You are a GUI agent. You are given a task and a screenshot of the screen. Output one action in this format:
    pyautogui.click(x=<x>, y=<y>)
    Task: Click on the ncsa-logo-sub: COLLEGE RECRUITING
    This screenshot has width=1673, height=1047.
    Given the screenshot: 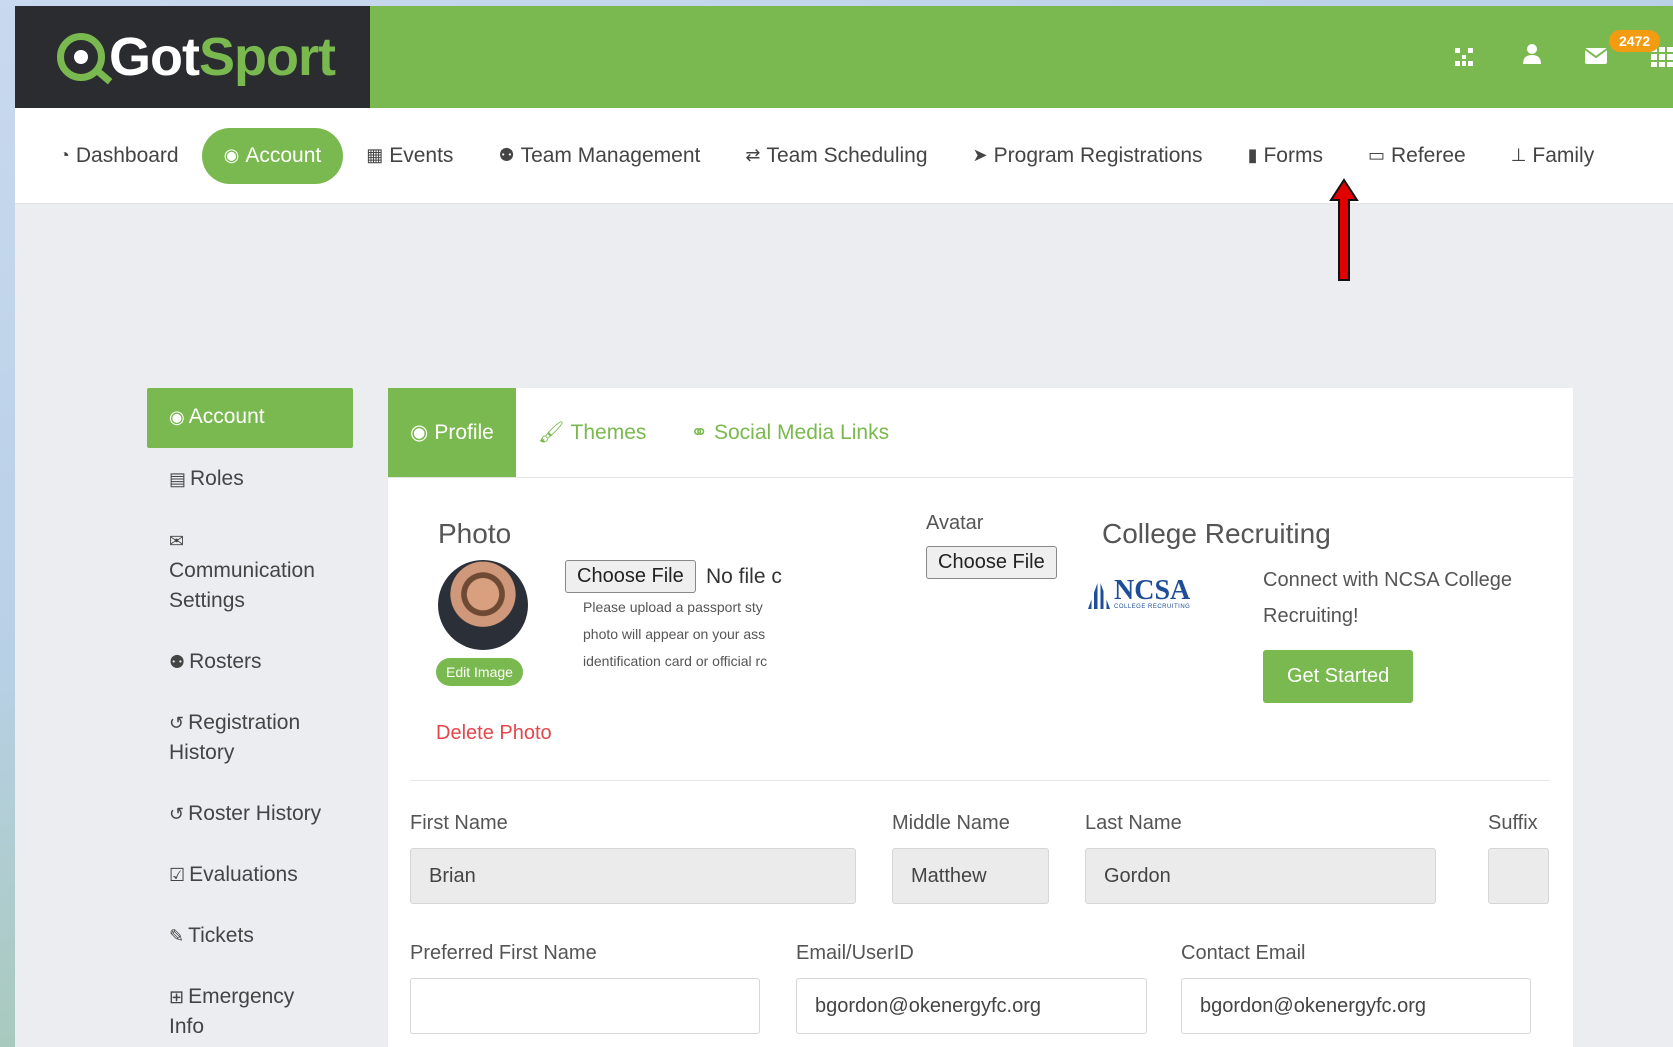 What is the action you would take?
    pyautogui.click(x=1152, y=607)
    